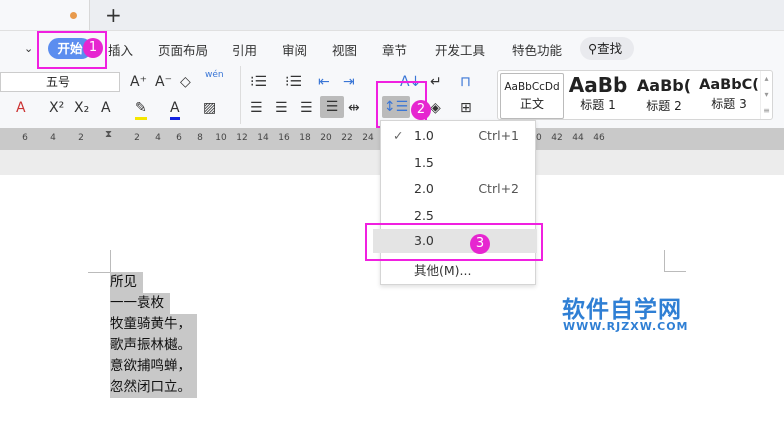  What do you see at coordinates (113, 15) in the screenshot?
I see `new-tab-button: +` at bounding box center [113, 15].